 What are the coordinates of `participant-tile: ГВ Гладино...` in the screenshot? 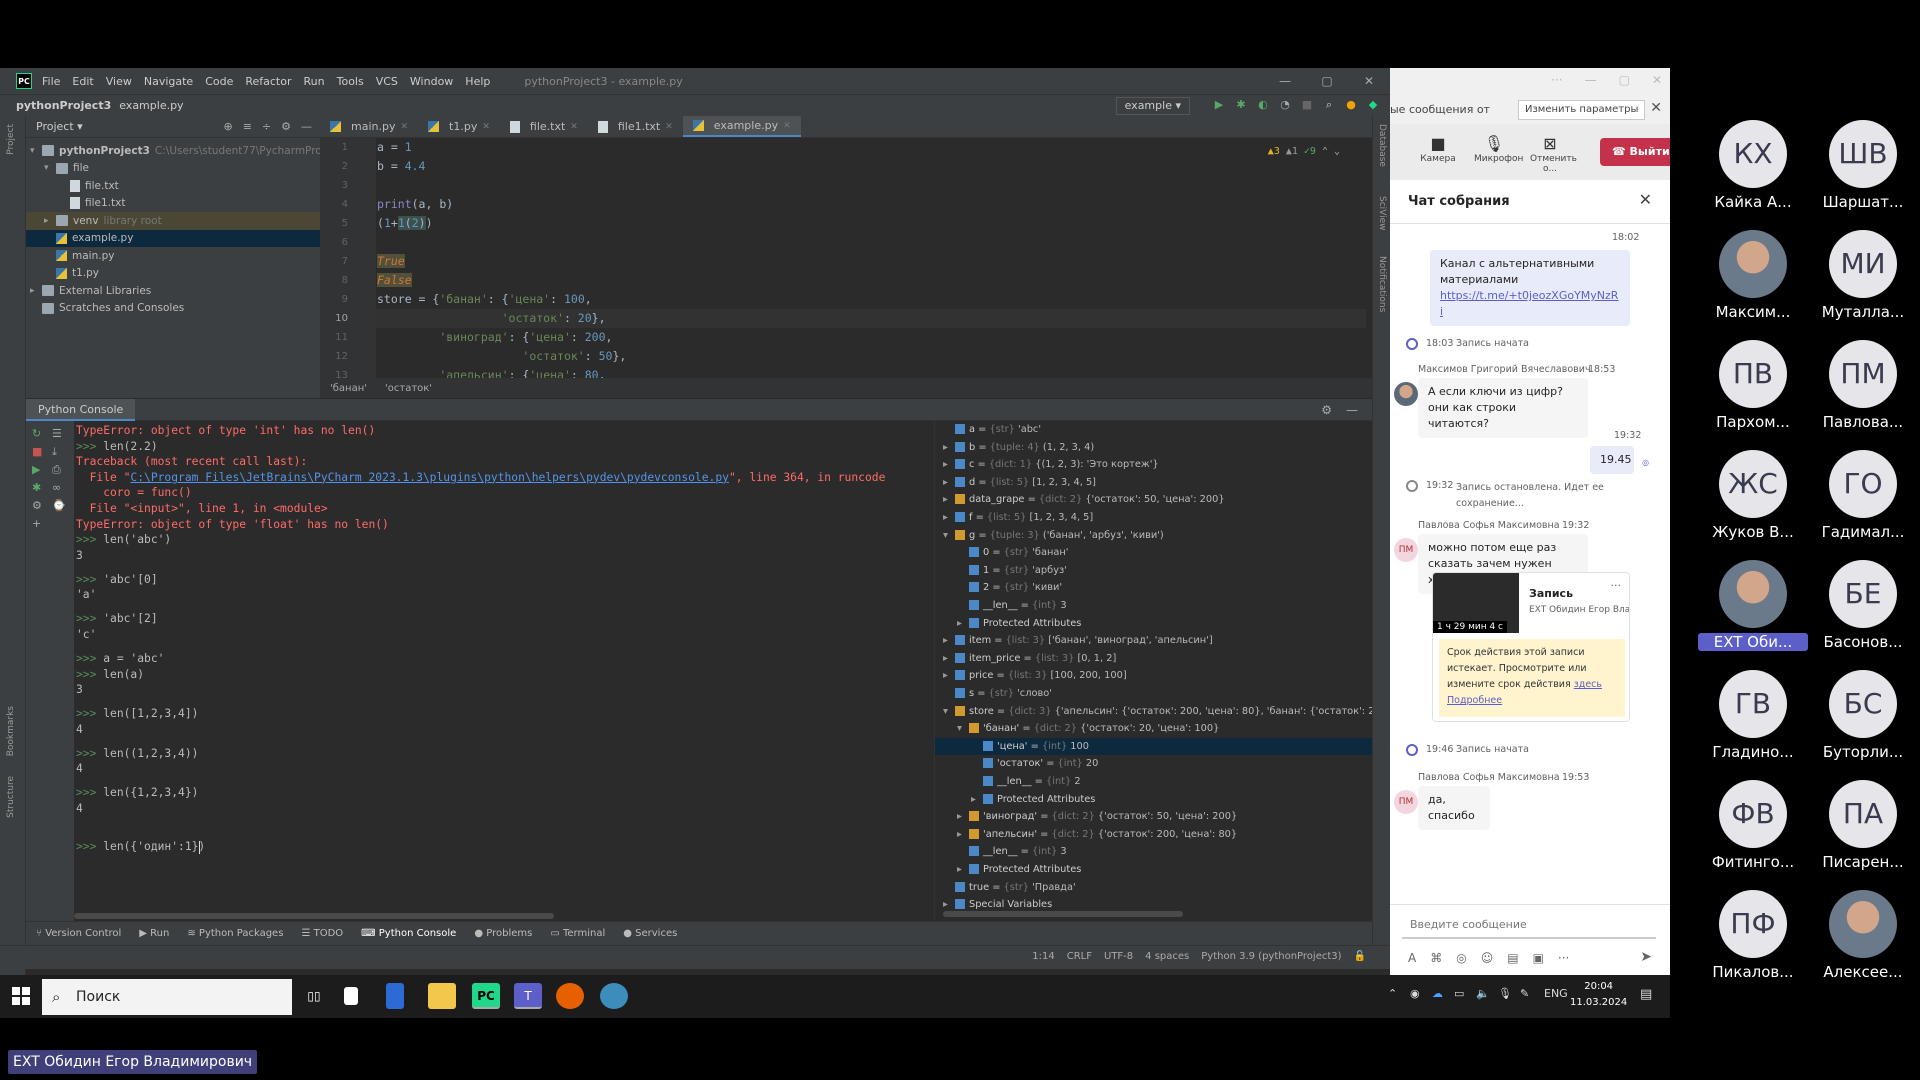 It's located at (1753, 715).